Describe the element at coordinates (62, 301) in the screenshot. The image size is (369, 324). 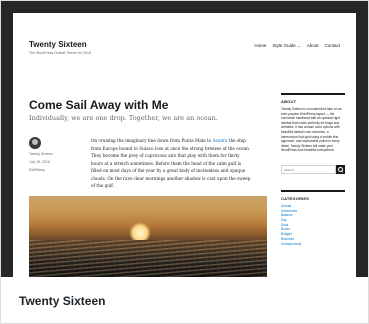
I see `theme-name: Twenty Sixteen` at that location.